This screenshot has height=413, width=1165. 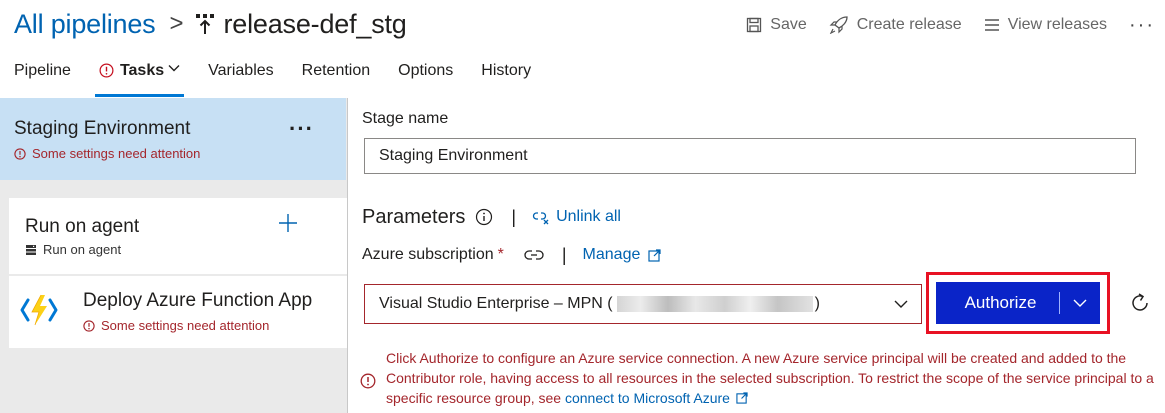 I want to click on tab-retention: Retention, so click(x=336, y=78).